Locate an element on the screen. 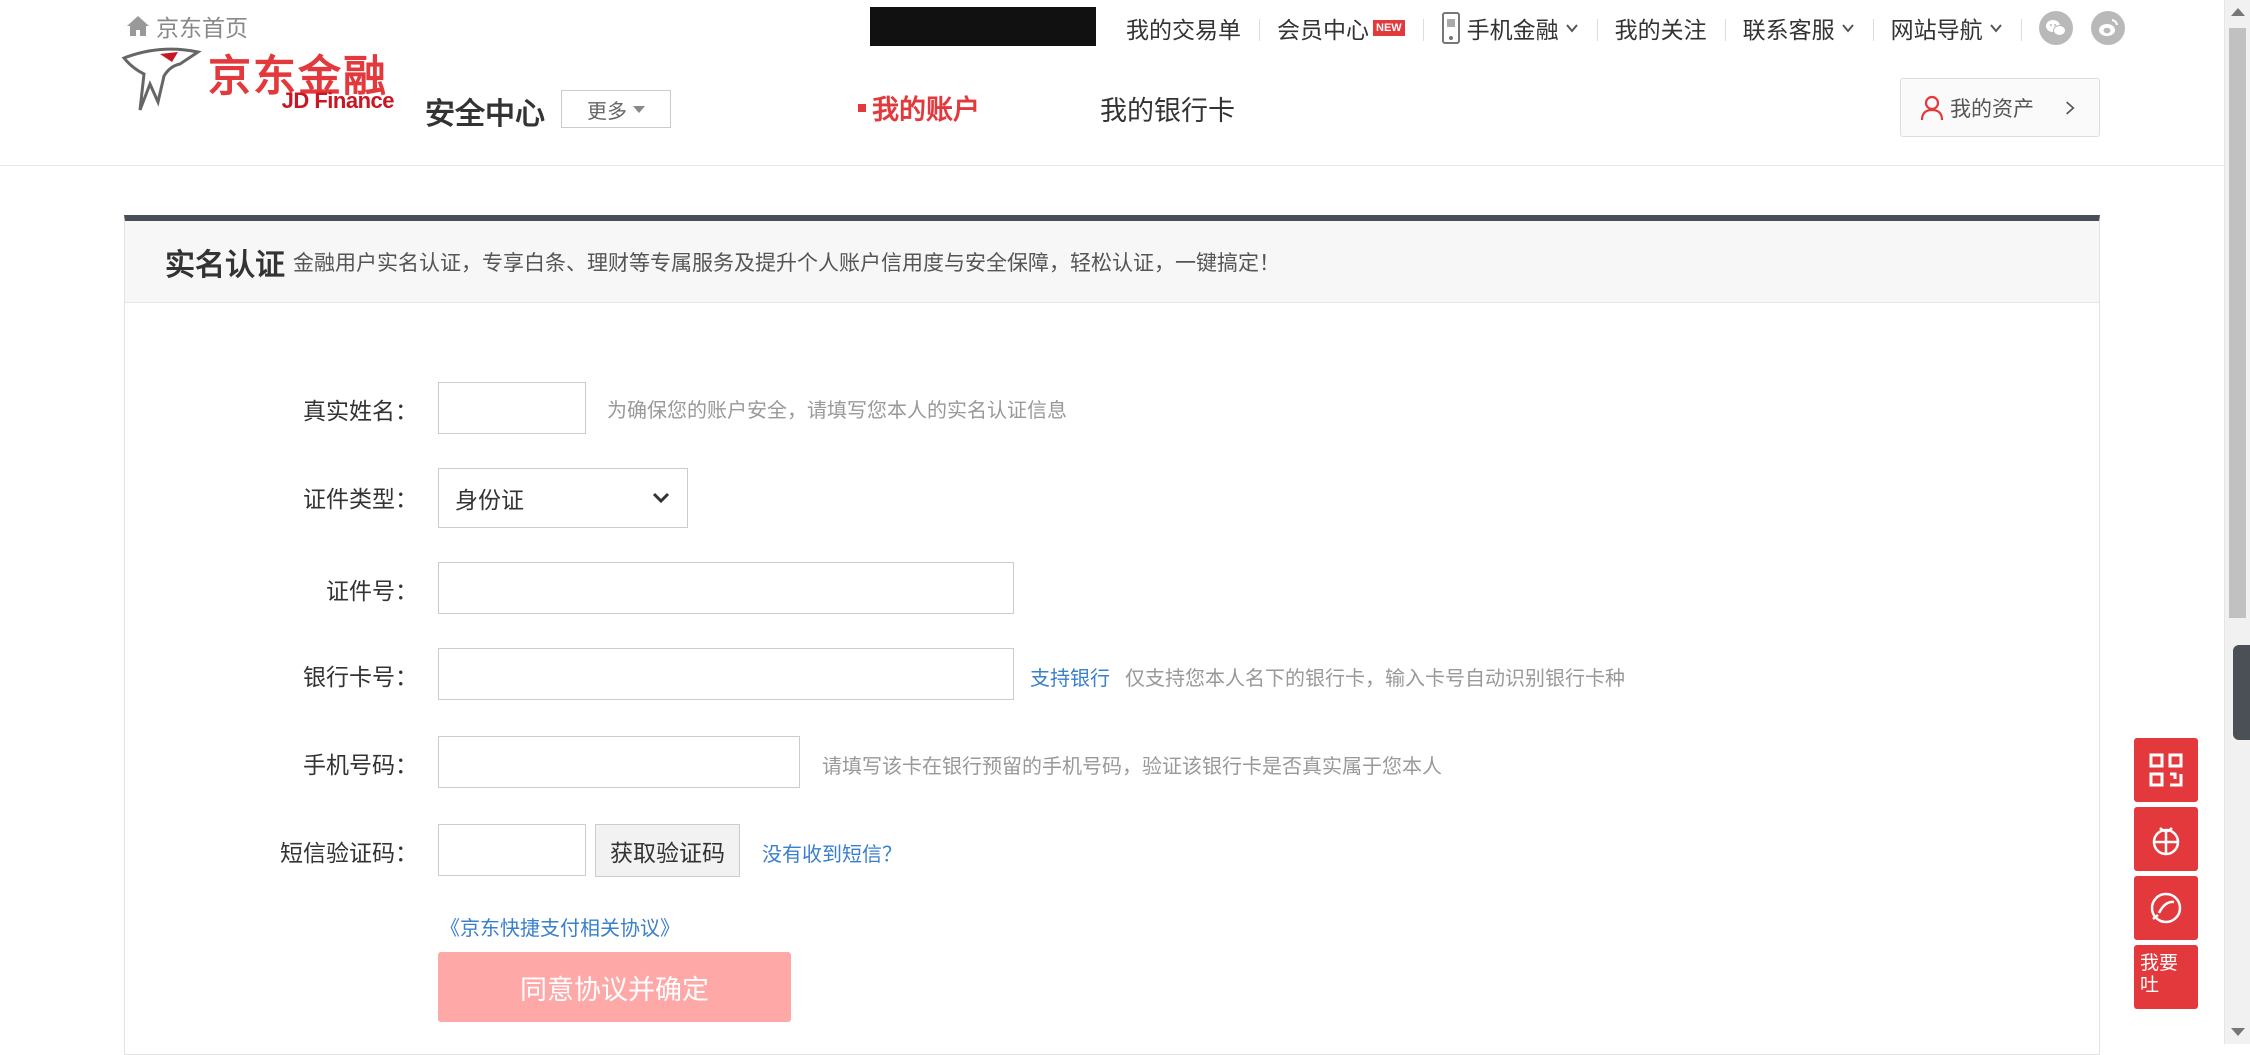 This screenshot has width=2250, height=1055. nav-mobile-finance: 手机金融 is located at coordinates (1509, 28).